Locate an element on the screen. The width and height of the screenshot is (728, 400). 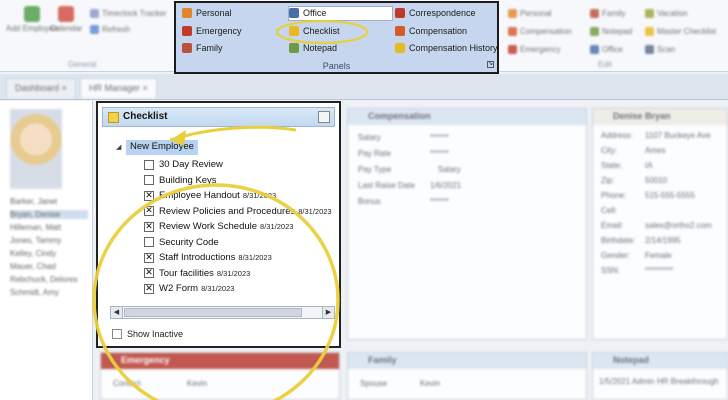
checklist-item: ✕ Review Work Schedule 8/31/2023 is located at coordinates (218, 226).